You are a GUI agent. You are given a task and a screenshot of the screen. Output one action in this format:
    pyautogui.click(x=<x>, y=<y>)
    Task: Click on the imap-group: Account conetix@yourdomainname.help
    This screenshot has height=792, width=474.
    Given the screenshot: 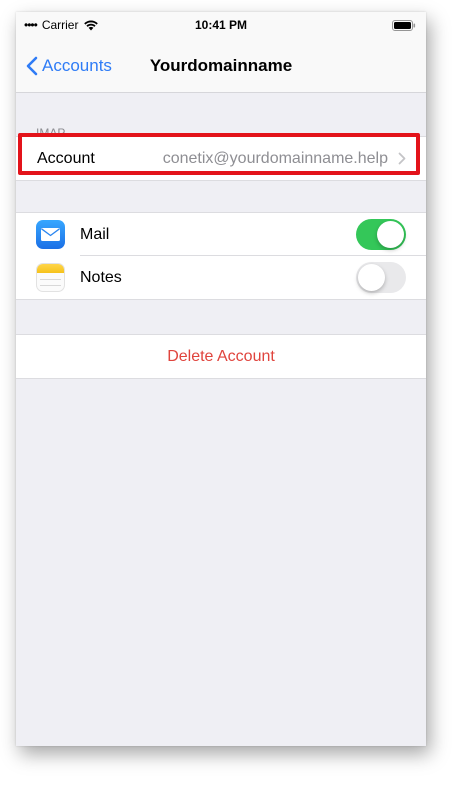 What is the action you would take?
    pyautogui.click(x=221, y=158)
    